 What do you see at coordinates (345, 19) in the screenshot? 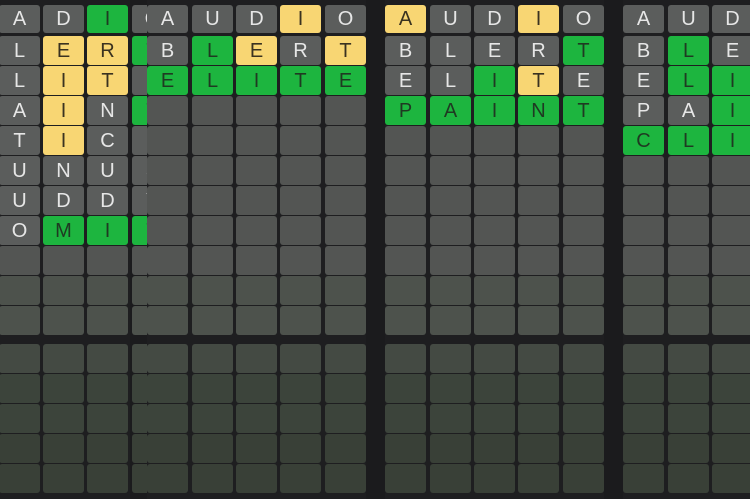
I see `letter-tile: O` at bounding box center [345, 19].